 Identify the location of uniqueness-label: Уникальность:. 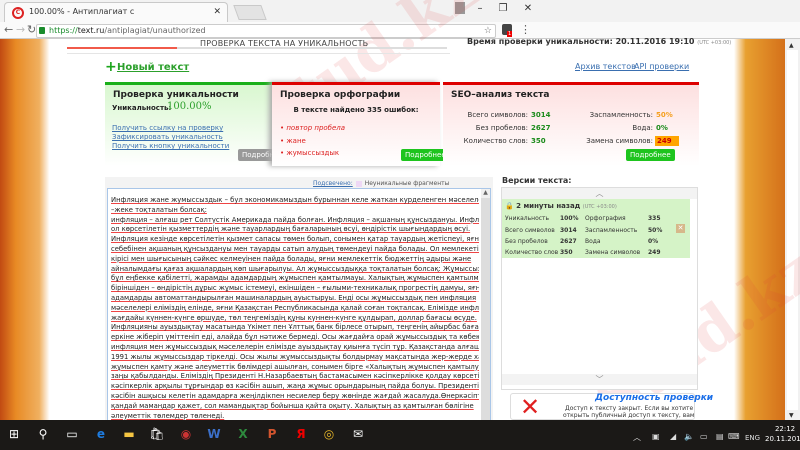
(142, 108).